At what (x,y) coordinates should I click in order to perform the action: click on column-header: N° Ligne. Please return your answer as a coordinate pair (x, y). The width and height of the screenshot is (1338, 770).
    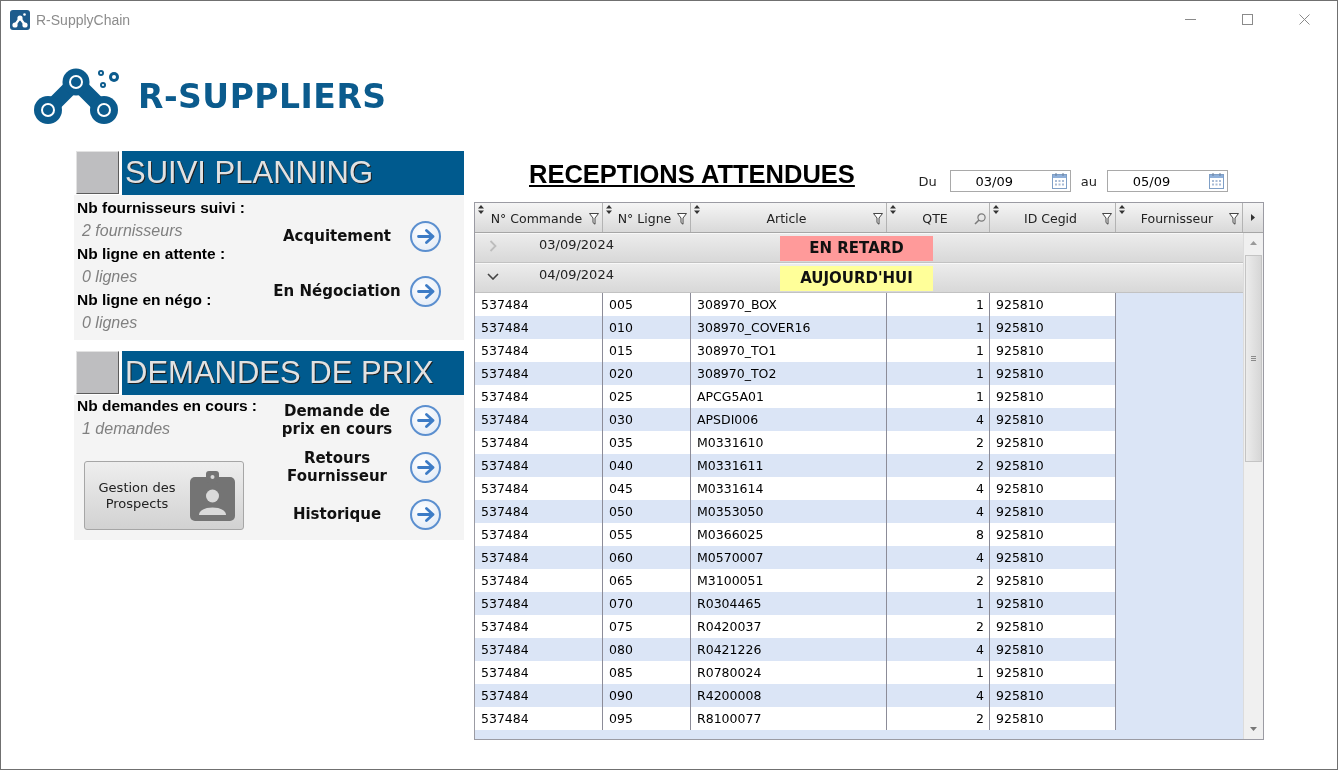
    Looking at the image, I should click on (647, 217).